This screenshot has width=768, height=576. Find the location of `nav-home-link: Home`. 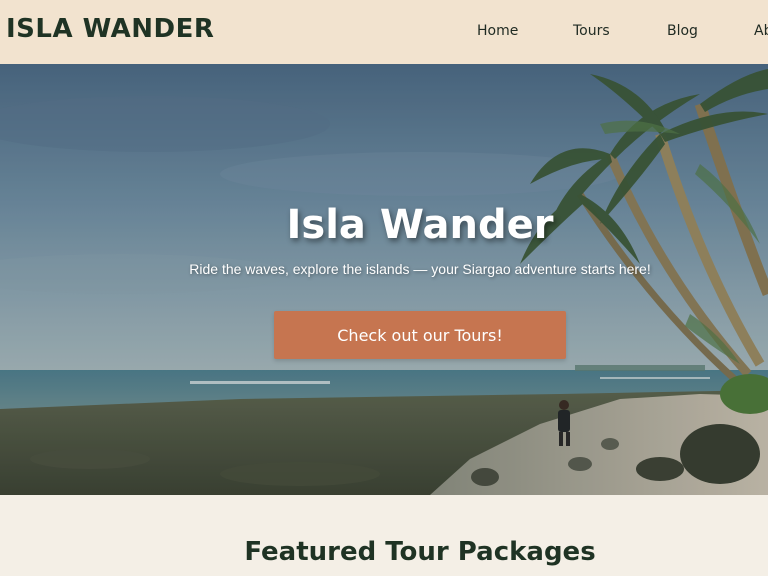

nav-home-link: Home is located at coordinates (497, 31).